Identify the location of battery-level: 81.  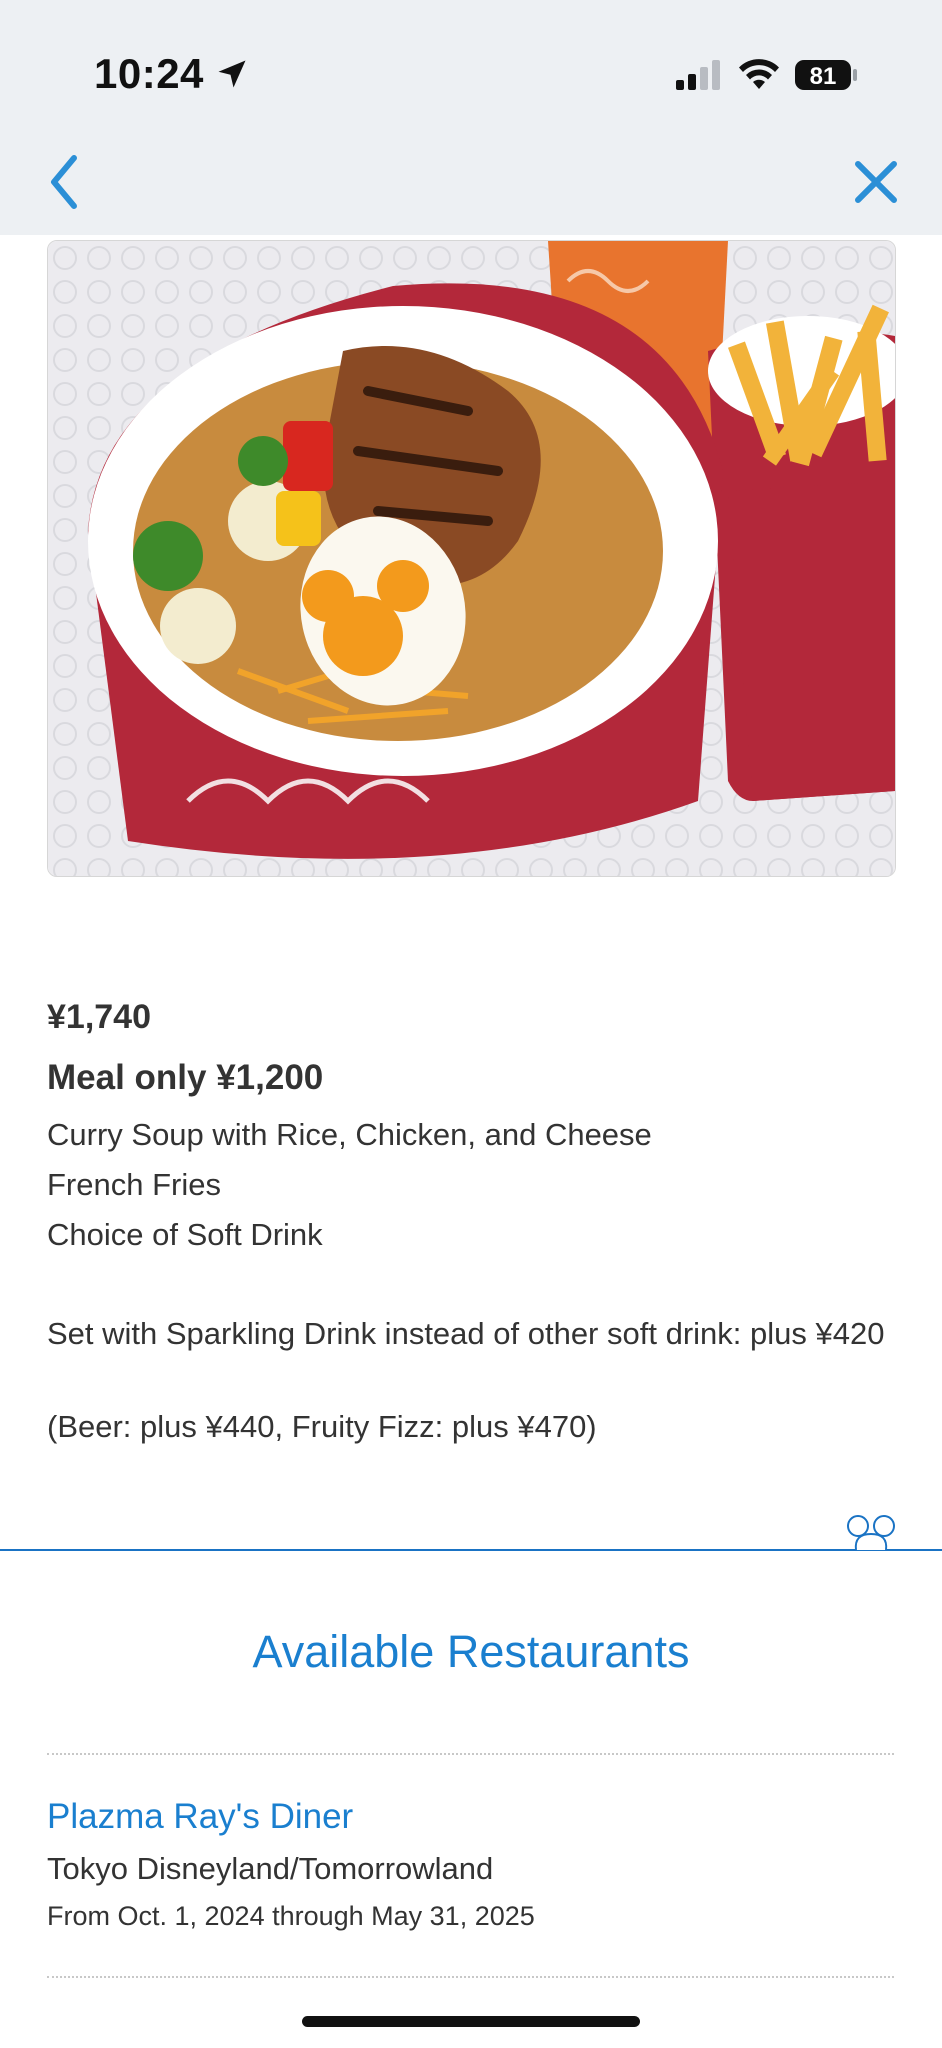
(823, 76).